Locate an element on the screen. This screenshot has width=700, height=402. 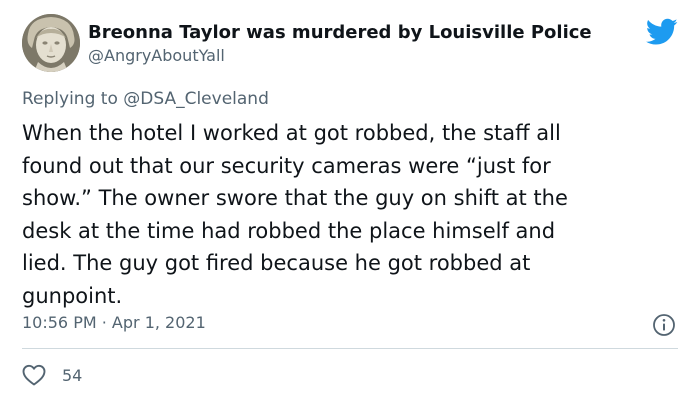
like-count: 54 is located at coordinates (72, 375).